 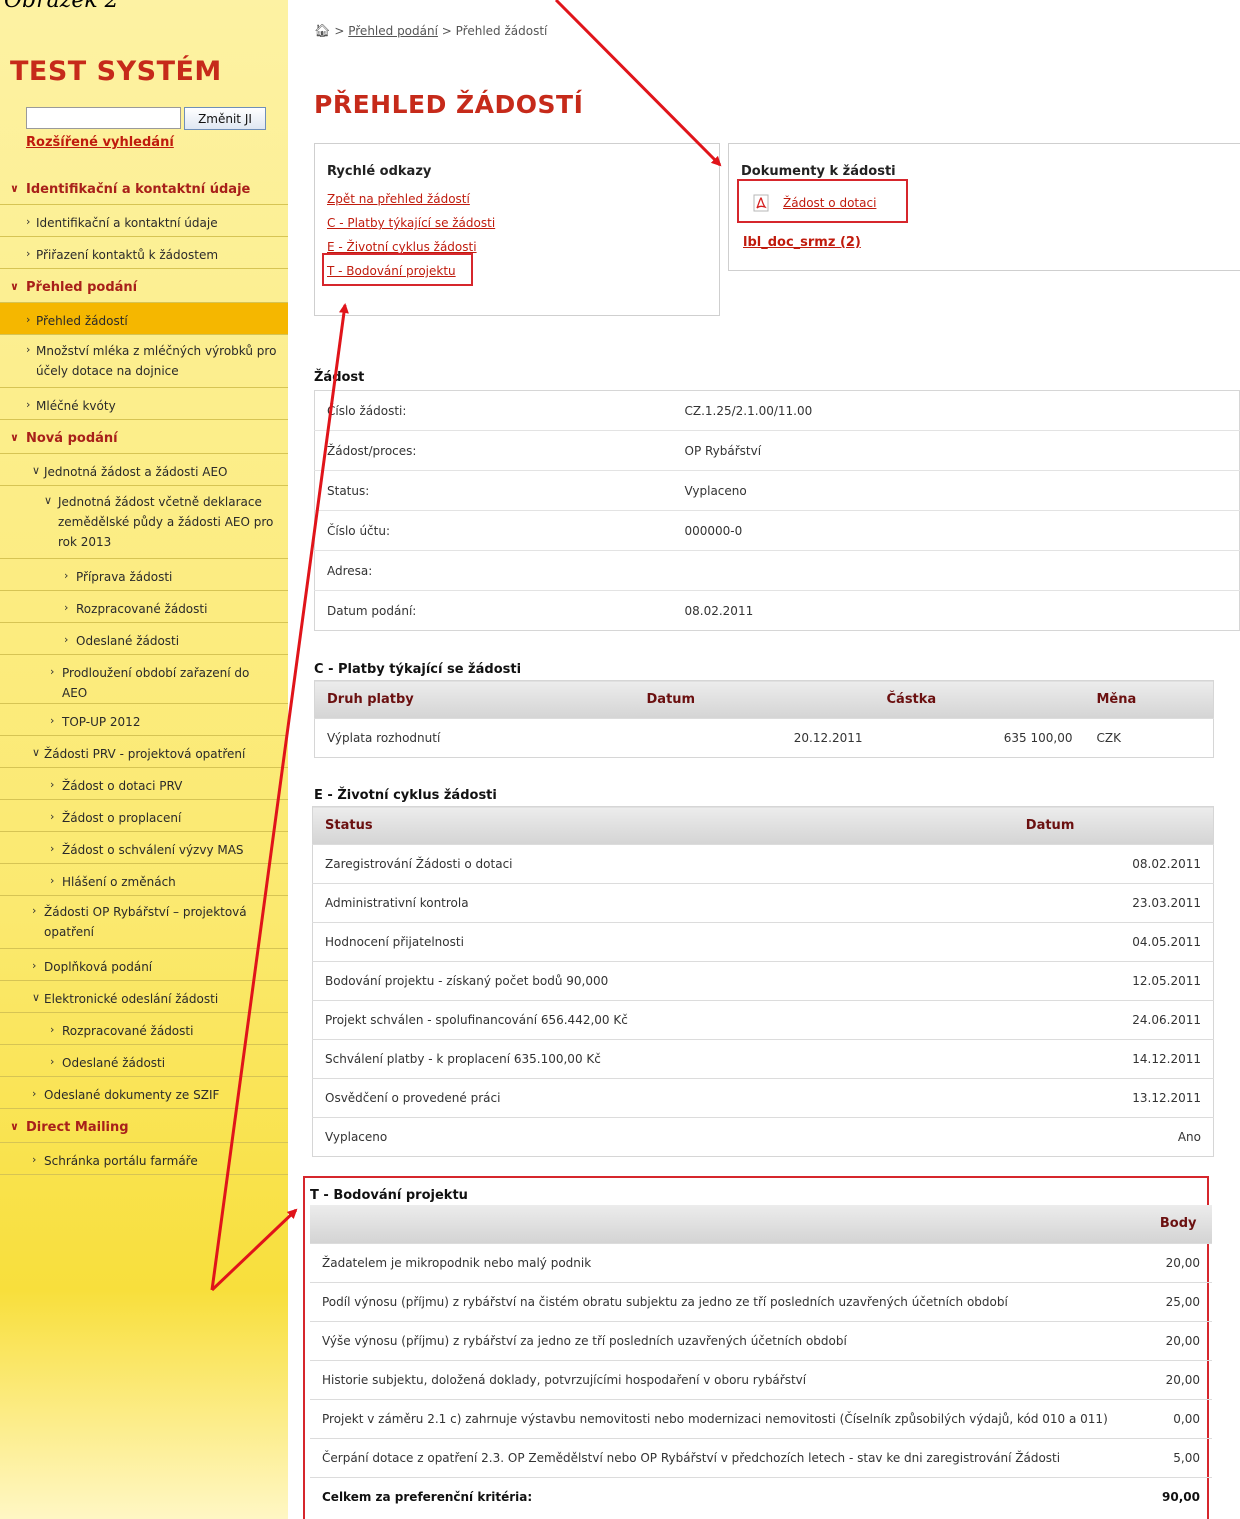 I want to click on scoring-section-title: T - Bodování projektu, so click(x=389, y=1195).